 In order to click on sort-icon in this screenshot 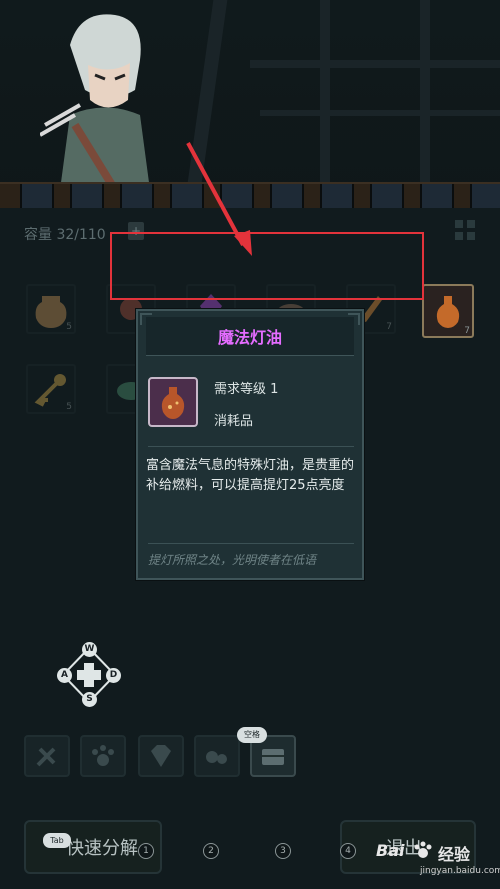, I will do `click(465, 230)`.